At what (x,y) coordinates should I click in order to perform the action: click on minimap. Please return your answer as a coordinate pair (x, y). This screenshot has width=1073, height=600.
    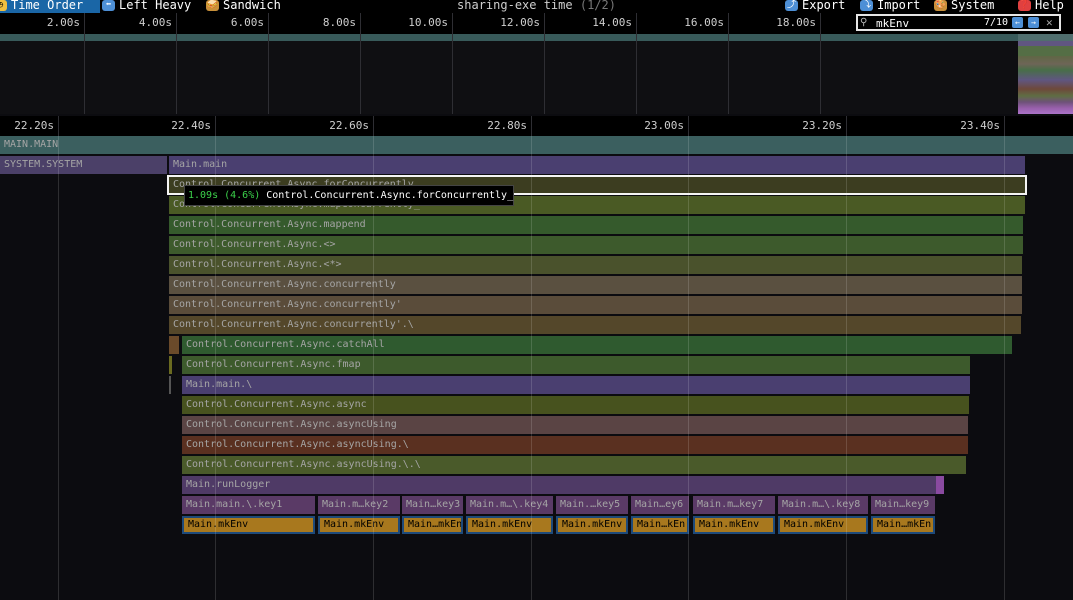
    Looking at the image, I should click on (536, 74).